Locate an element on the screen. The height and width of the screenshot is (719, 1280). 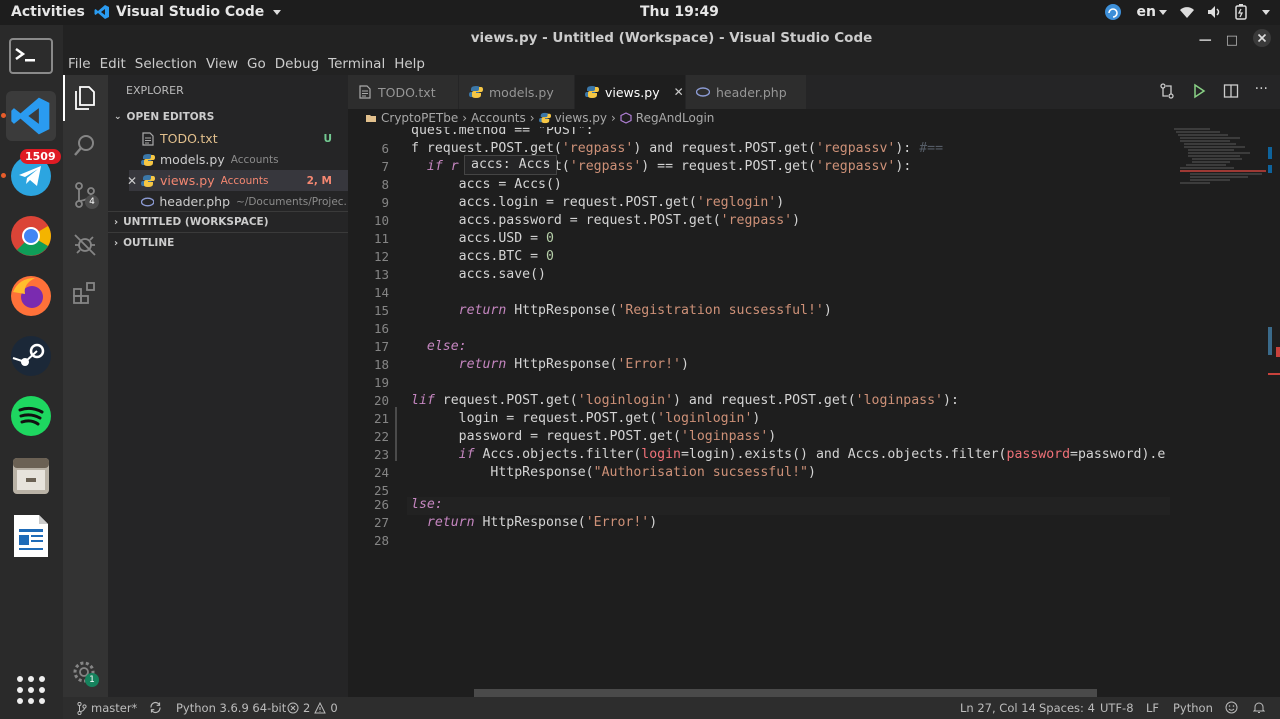
run-icon is located at coordinates (1199, 91).